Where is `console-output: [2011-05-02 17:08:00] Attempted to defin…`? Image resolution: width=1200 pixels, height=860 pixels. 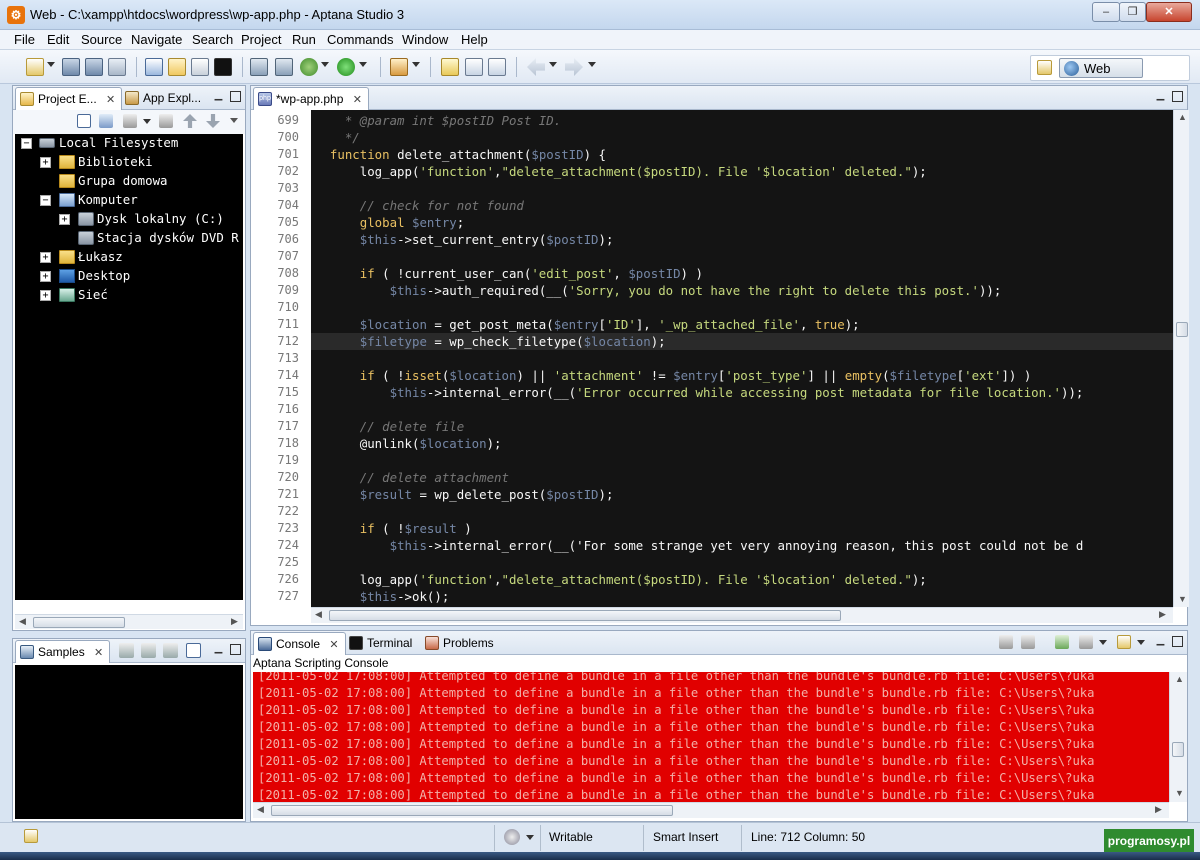 console-output: [2011-05-02 17:08:00] Attempted to defin… is located at coordinates (711, 737).